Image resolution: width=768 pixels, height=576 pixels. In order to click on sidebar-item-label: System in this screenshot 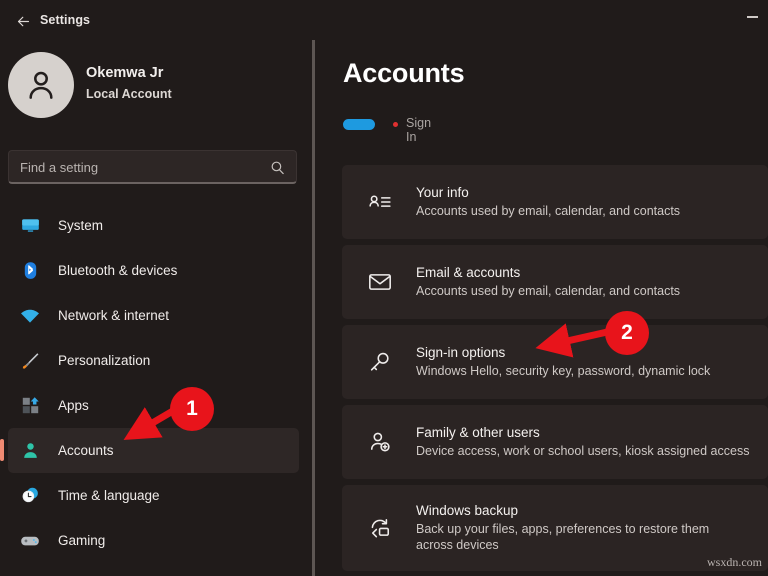, I will do `click(81, 225)`.